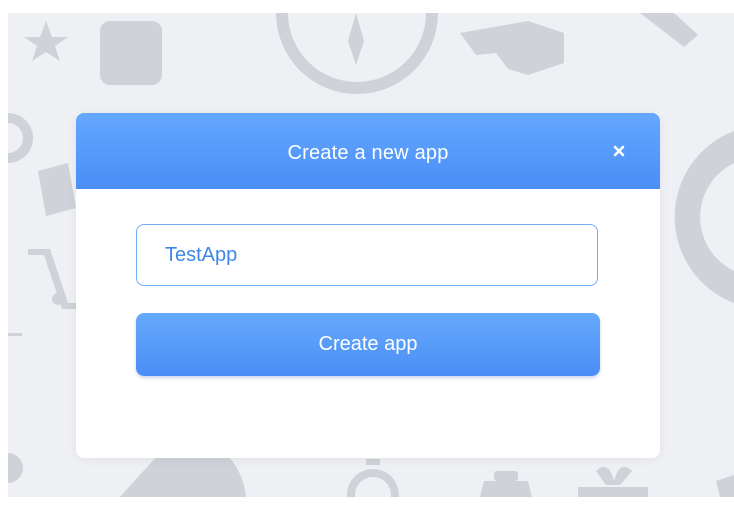 The height and width of the screenshot is (510, 734). I want to click on ring-icon, so click(704, 217).